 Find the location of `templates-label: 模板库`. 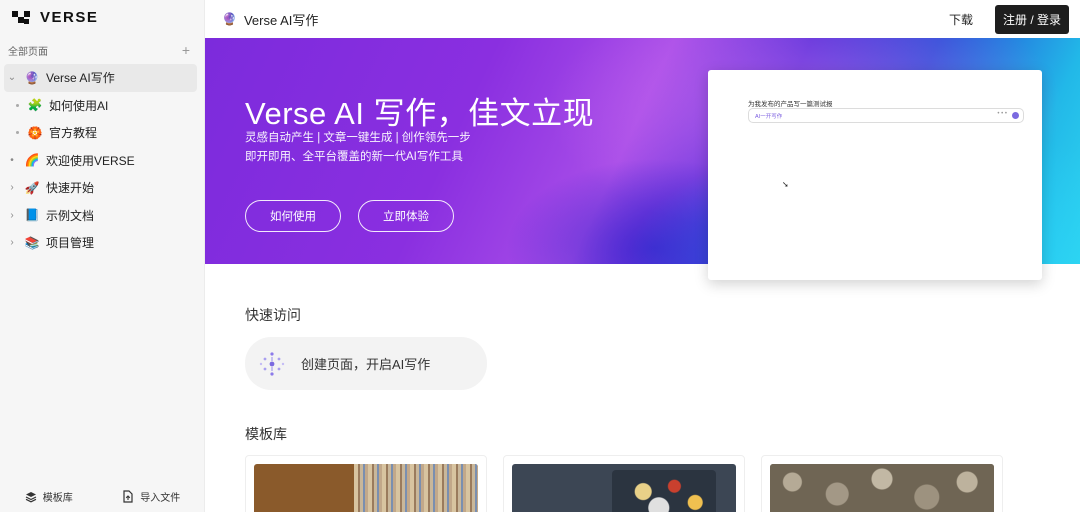

templates-label: 模板库 is located at coordinates (57, 498).